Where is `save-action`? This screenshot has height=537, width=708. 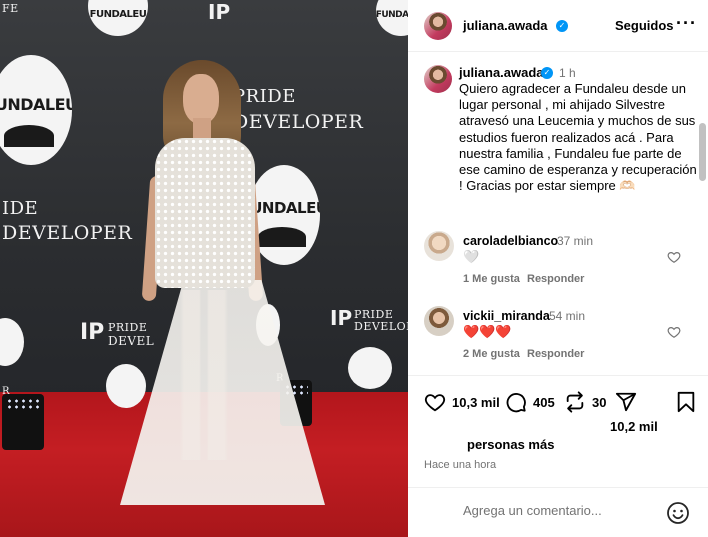
save-action is located at coordinates (686, 402).